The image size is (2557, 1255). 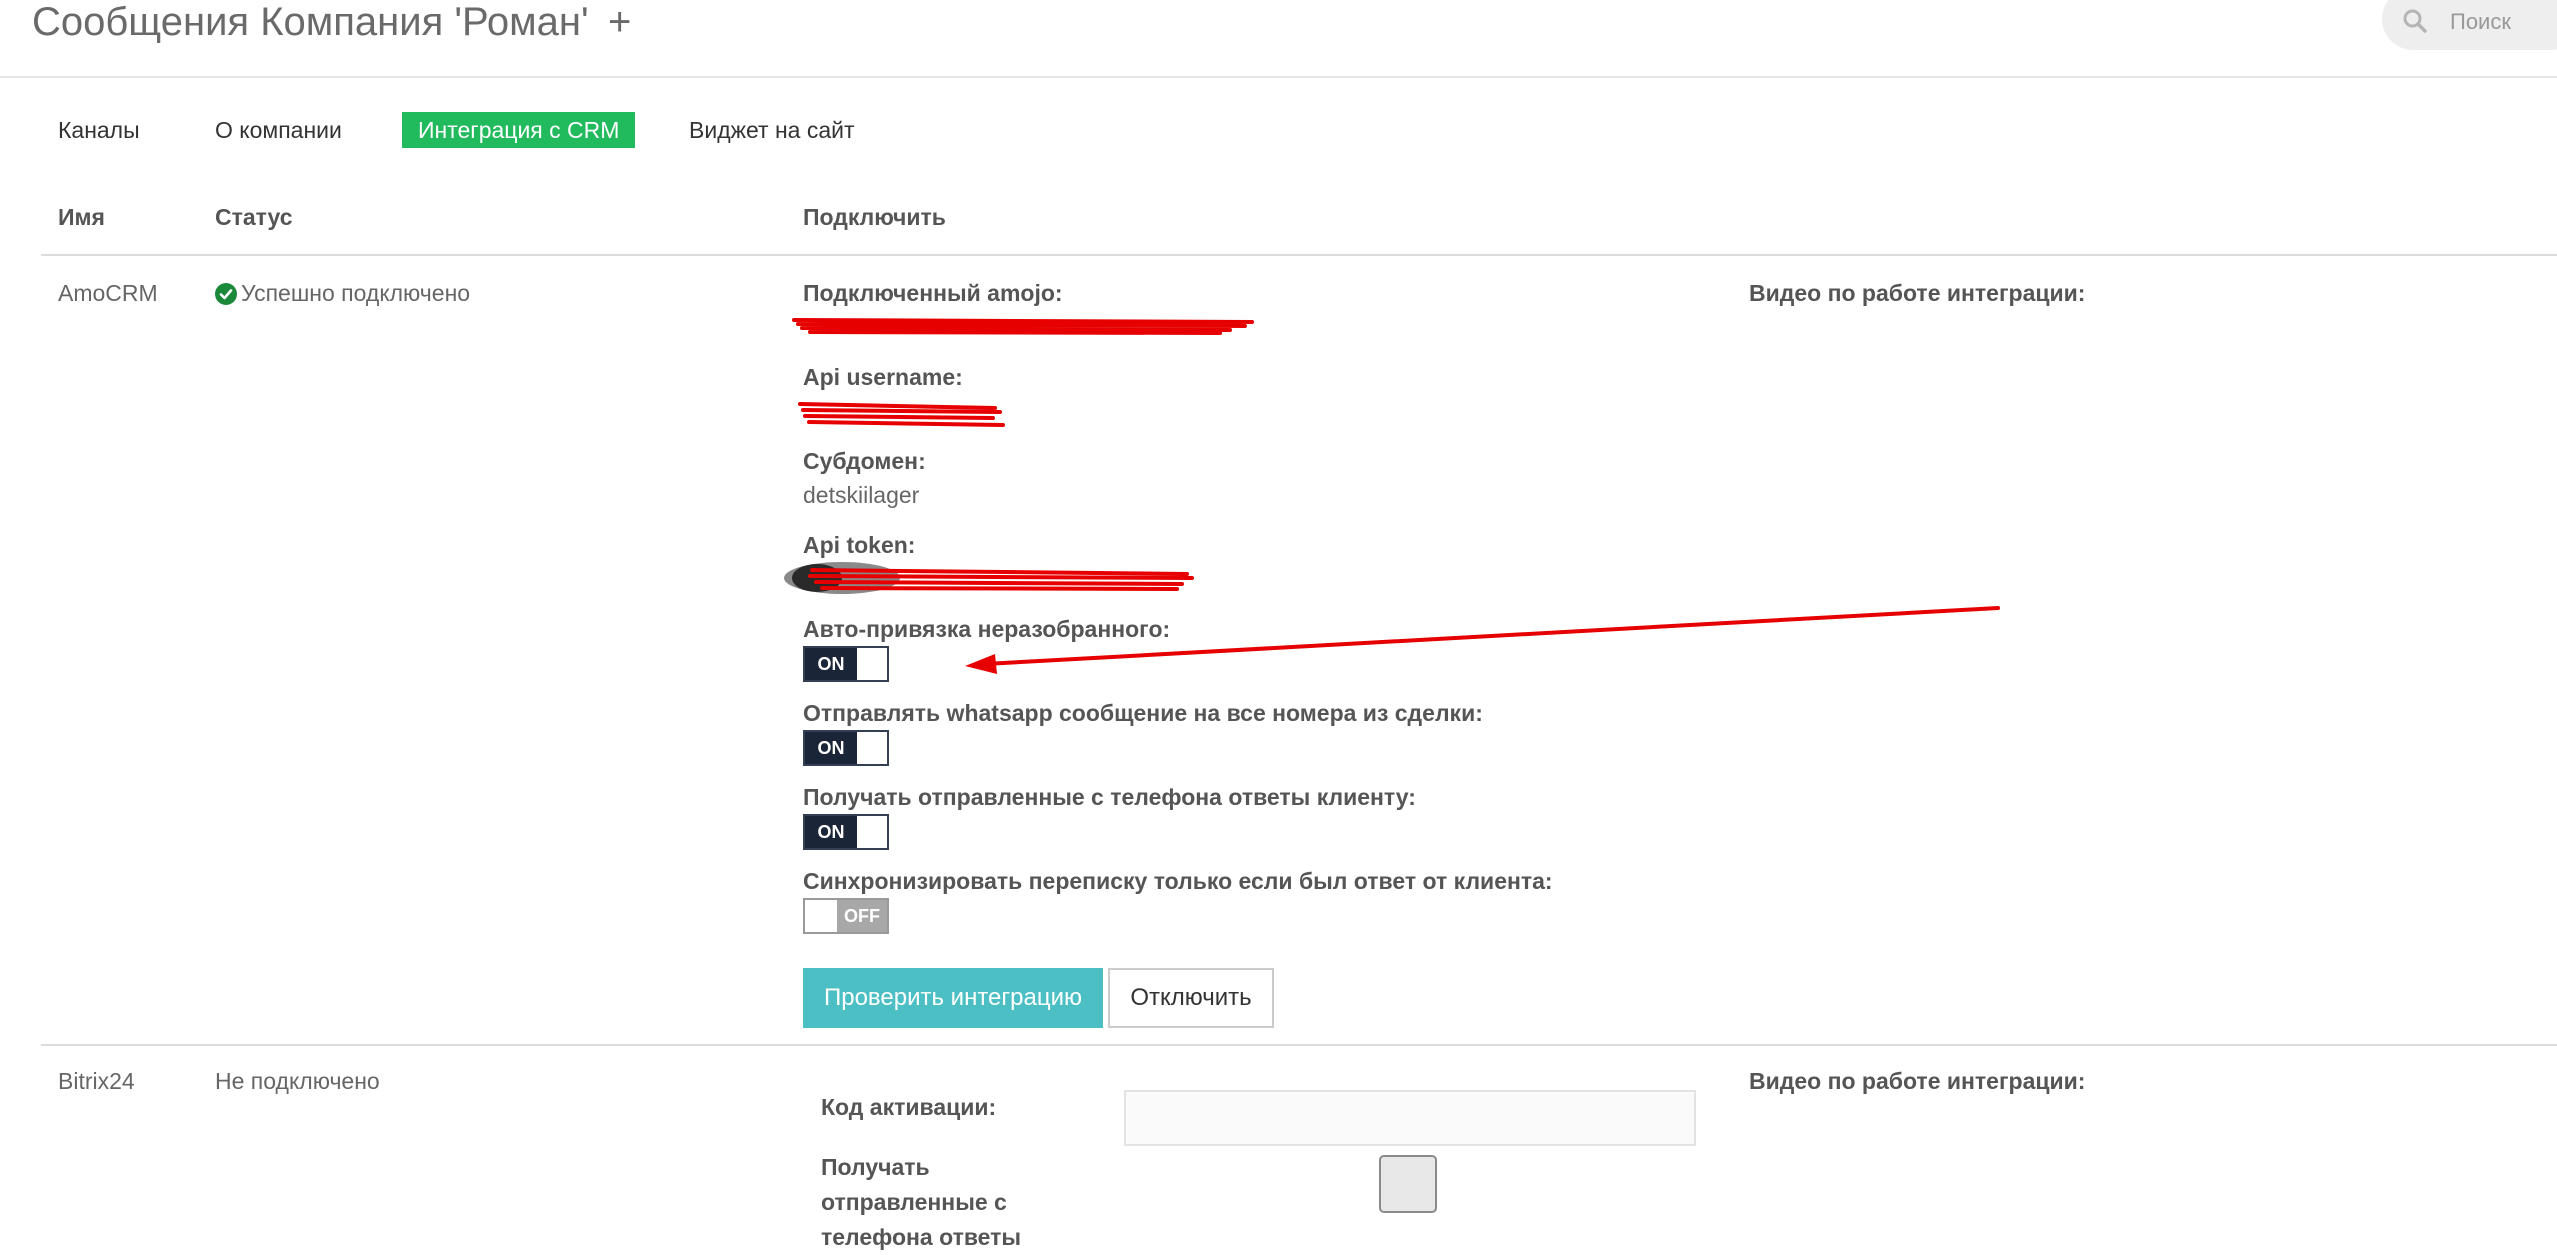 What do you see at coordinates (99, 130) in the screenshot?
I see `tab-channels: Каналы` at bounding box center [99, 130].